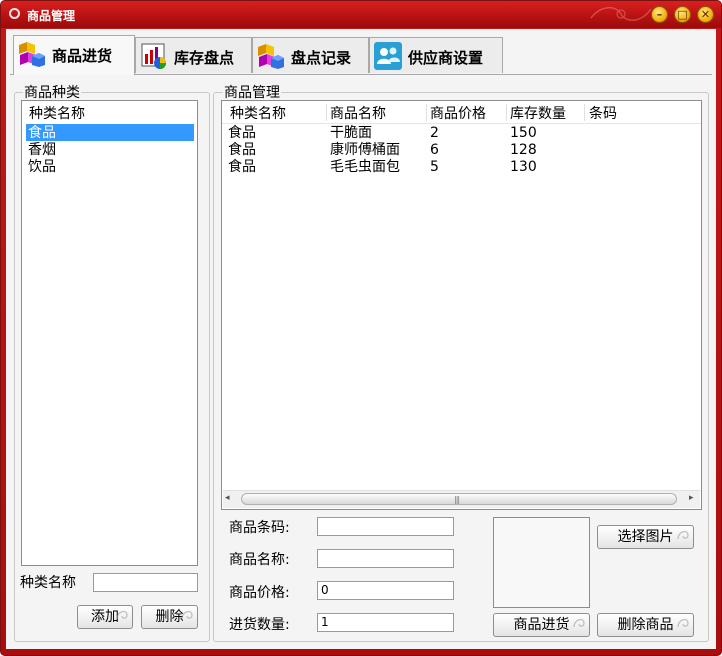  I want to click on product-name-input, so click(385, 558).